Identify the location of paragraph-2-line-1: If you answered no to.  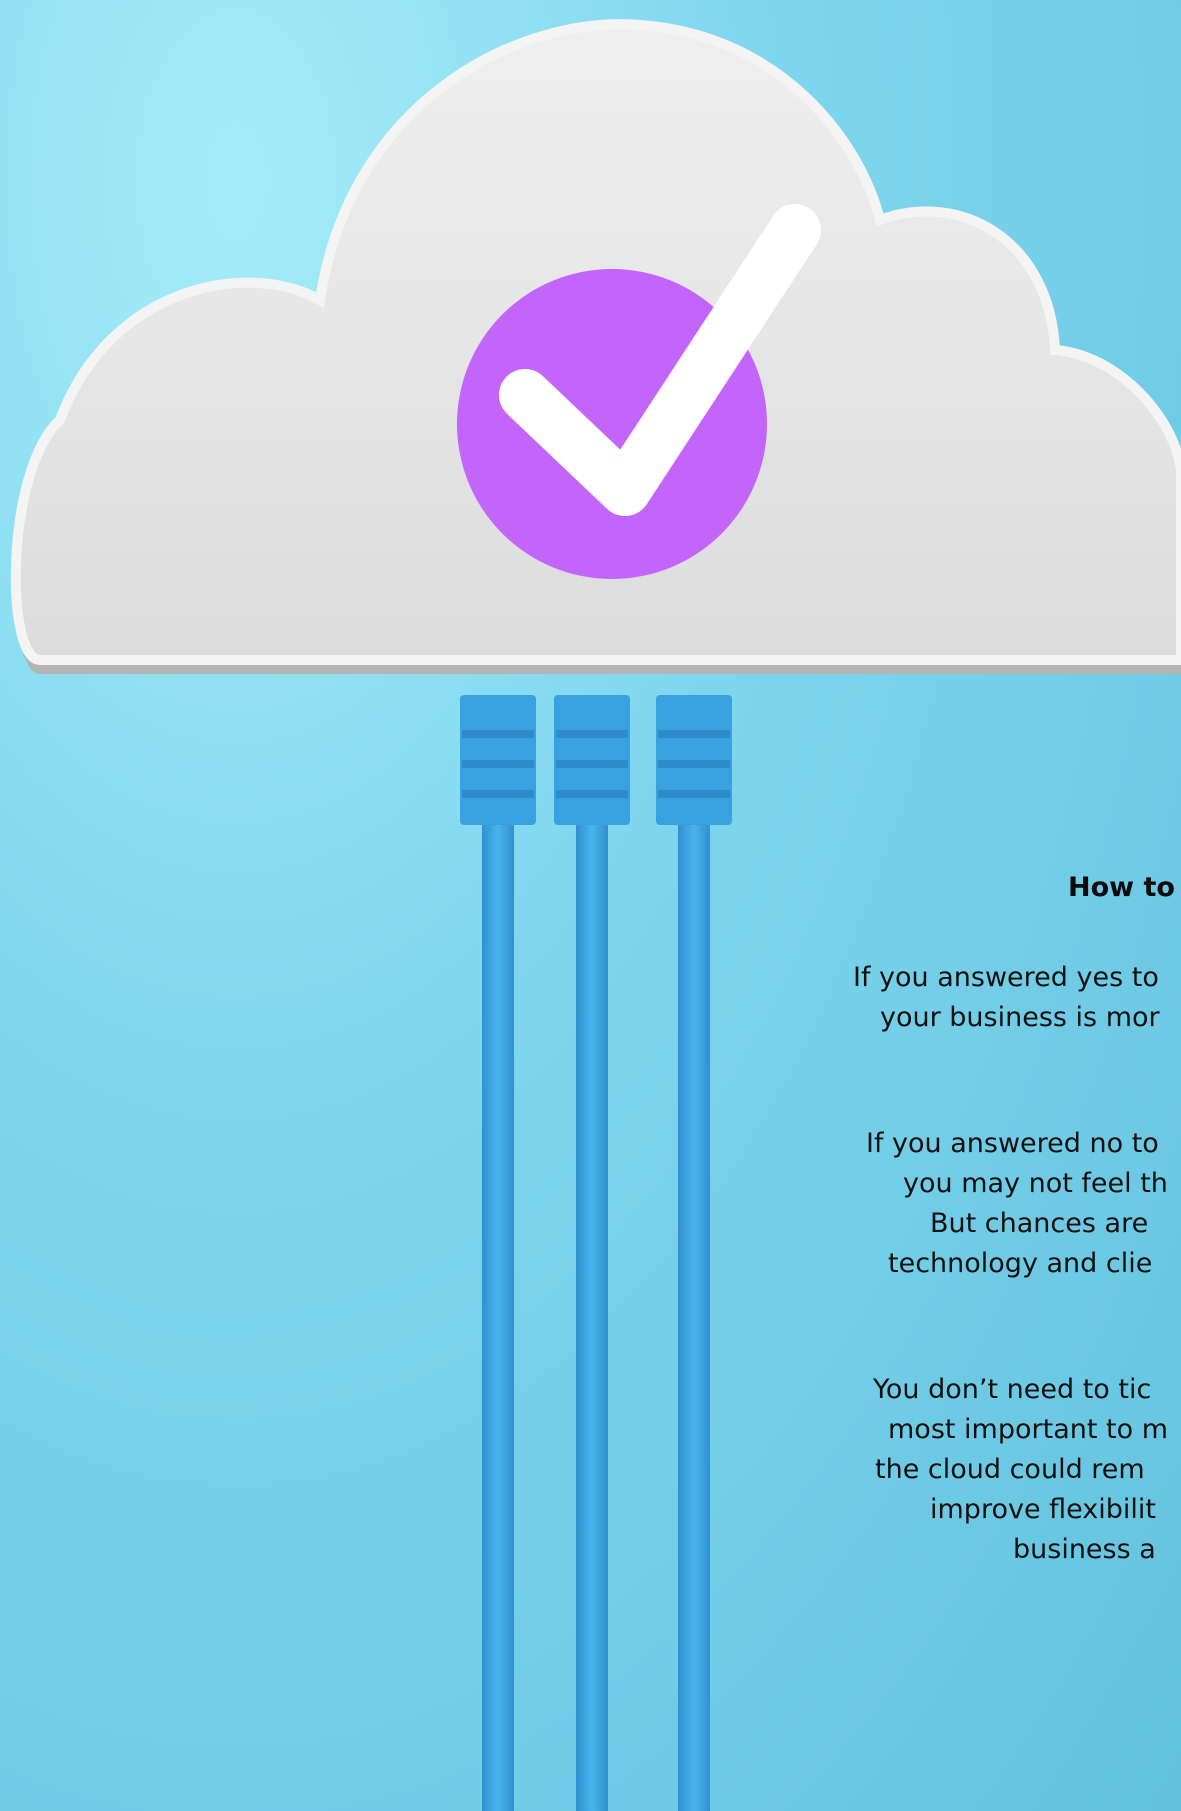
(1012, 1143).